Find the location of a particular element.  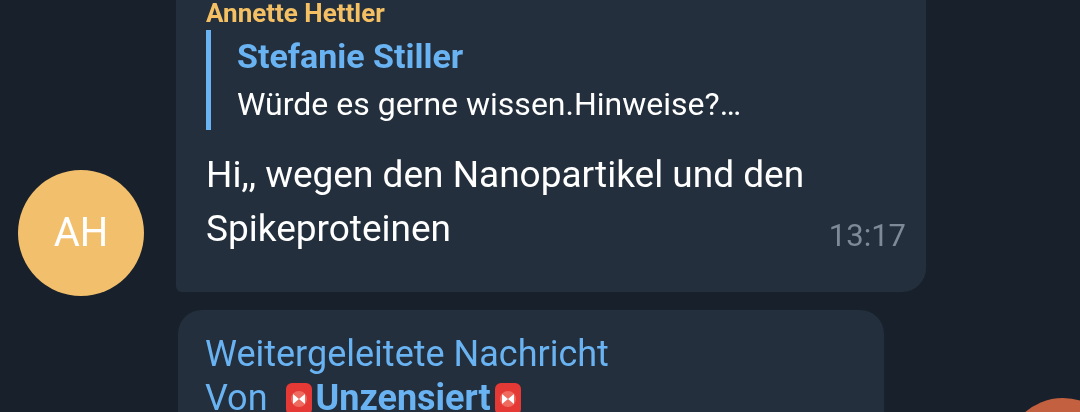

message-time: 13:17 is located at coordinates (867, 236).